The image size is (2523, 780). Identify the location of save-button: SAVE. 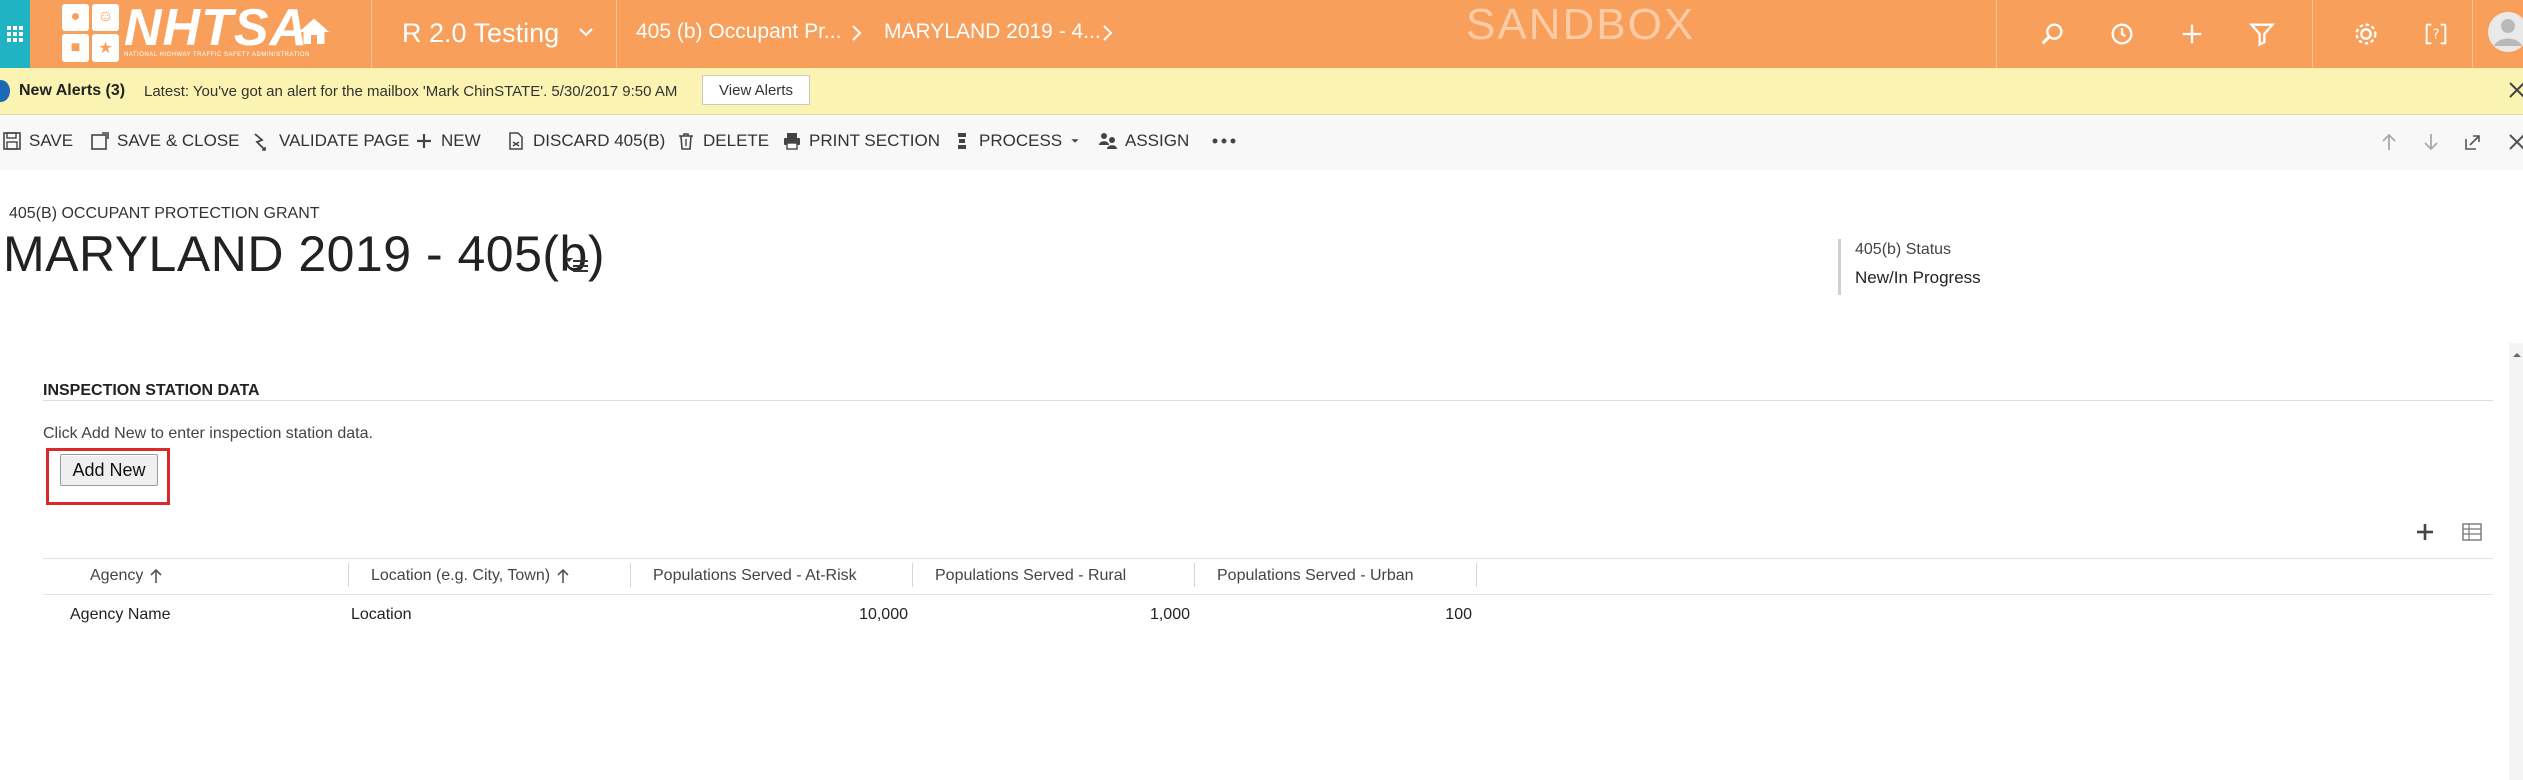
(37, 141).